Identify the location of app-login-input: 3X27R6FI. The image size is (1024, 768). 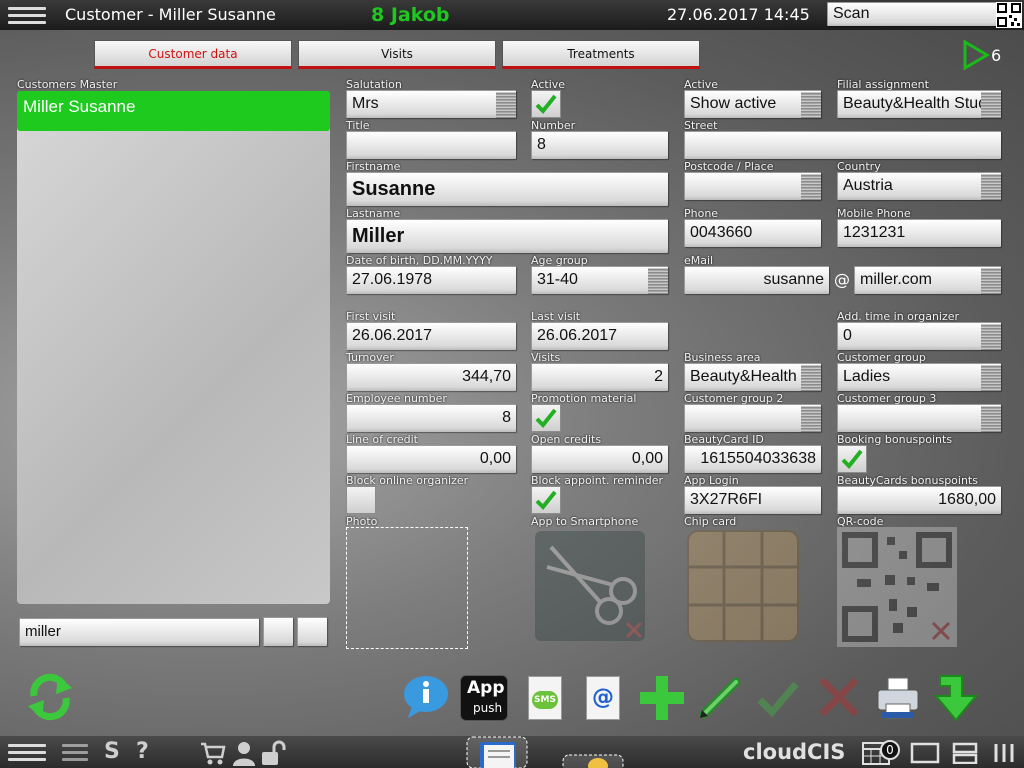
(752, 500).